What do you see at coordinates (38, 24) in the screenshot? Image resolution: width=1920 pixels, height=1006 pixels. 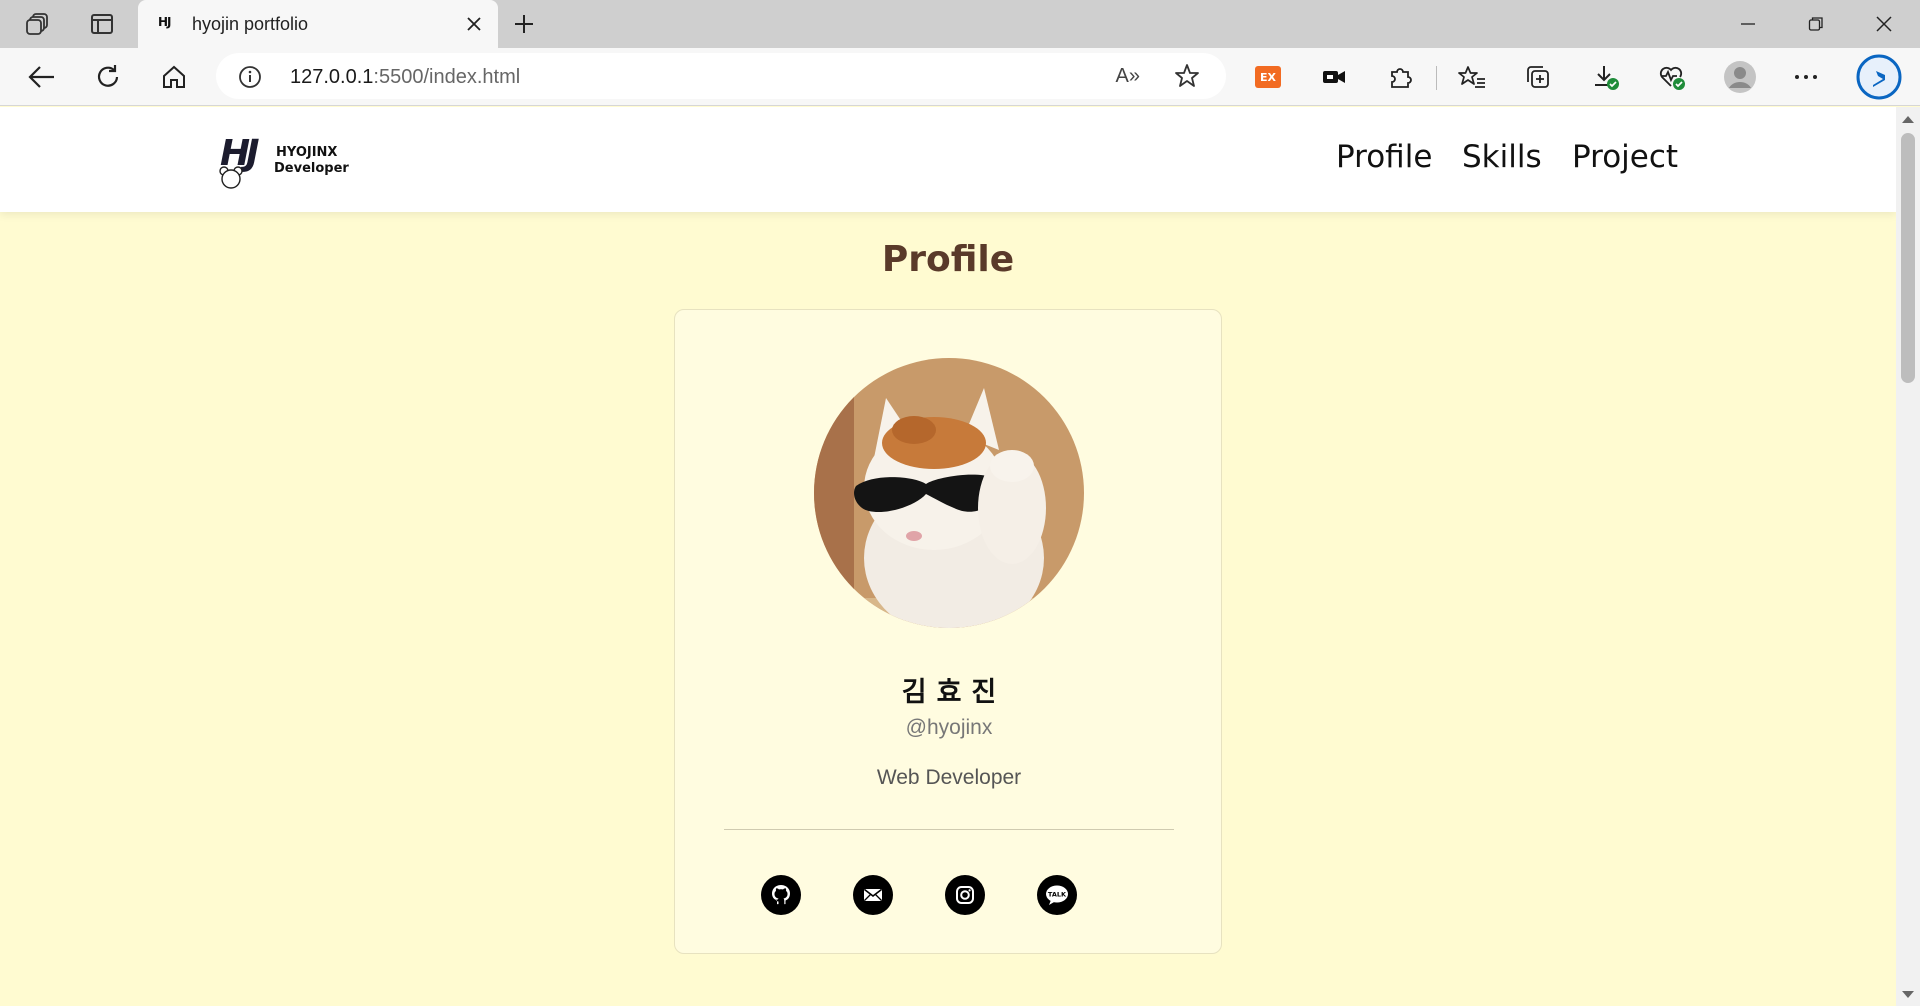 I see `workspaces-icon` at bounding box center [38, 24].